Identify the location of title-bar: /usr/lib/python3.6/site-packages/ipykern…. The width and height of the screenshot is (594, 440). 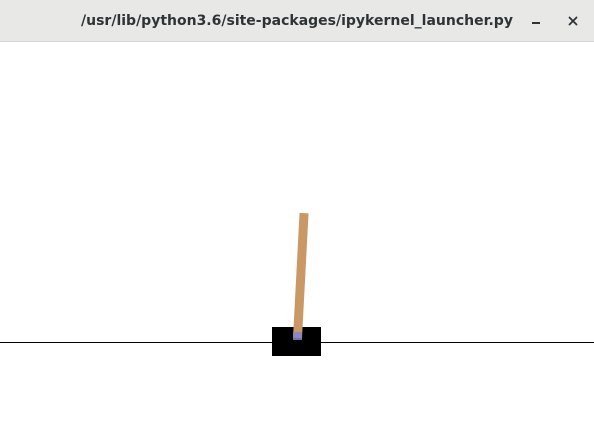
(297, 21).